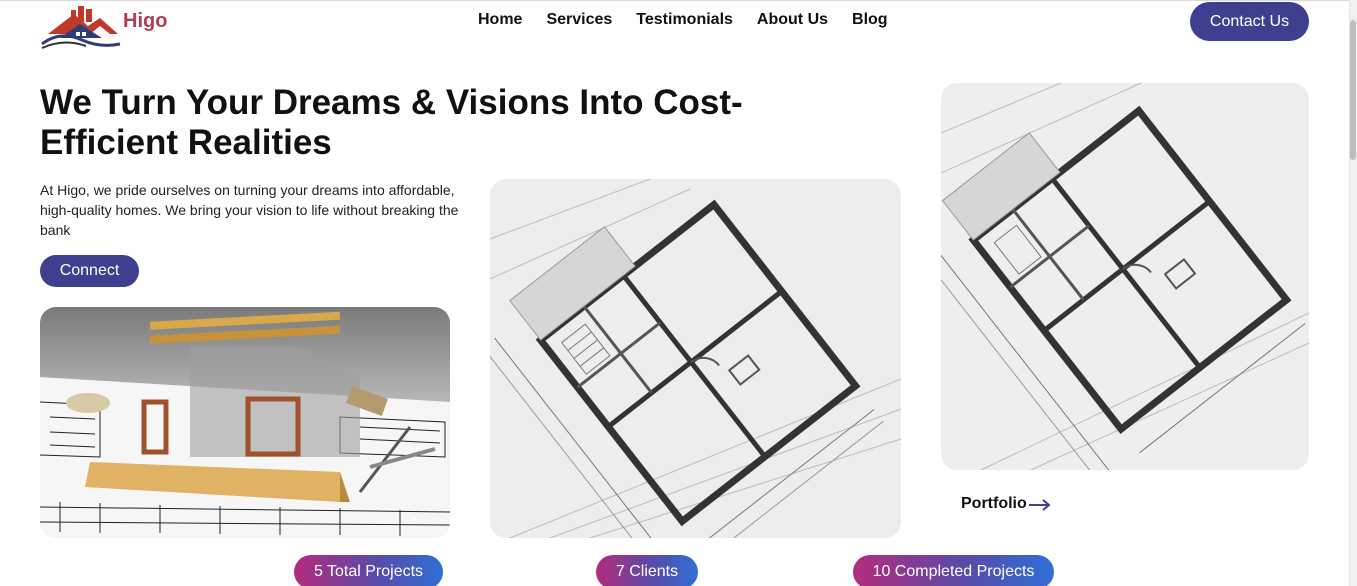  What do you see at coordinates (1249, 21) in the screenshot?
I see `contact-us-button: Contact Us` at bounding box center [1249, 21].